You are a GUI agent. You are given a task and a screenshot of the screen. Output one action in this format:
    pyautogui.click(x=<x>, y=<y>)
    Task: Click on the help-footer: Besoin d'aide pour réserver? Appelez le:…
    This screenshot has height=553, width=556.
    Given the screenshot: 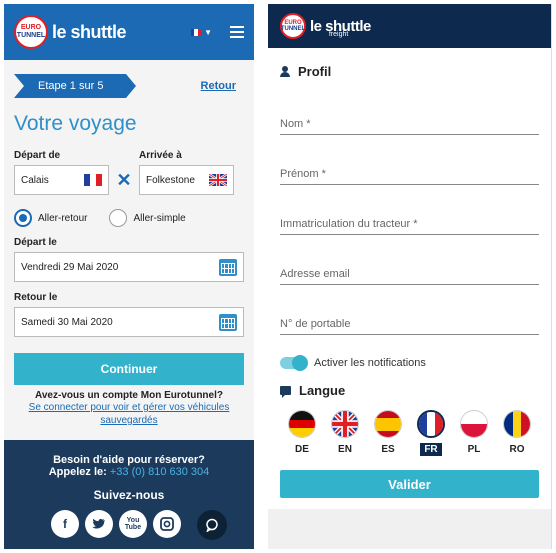 What is the action you would take?
    pyautogui.click(x=129, y=494)
    